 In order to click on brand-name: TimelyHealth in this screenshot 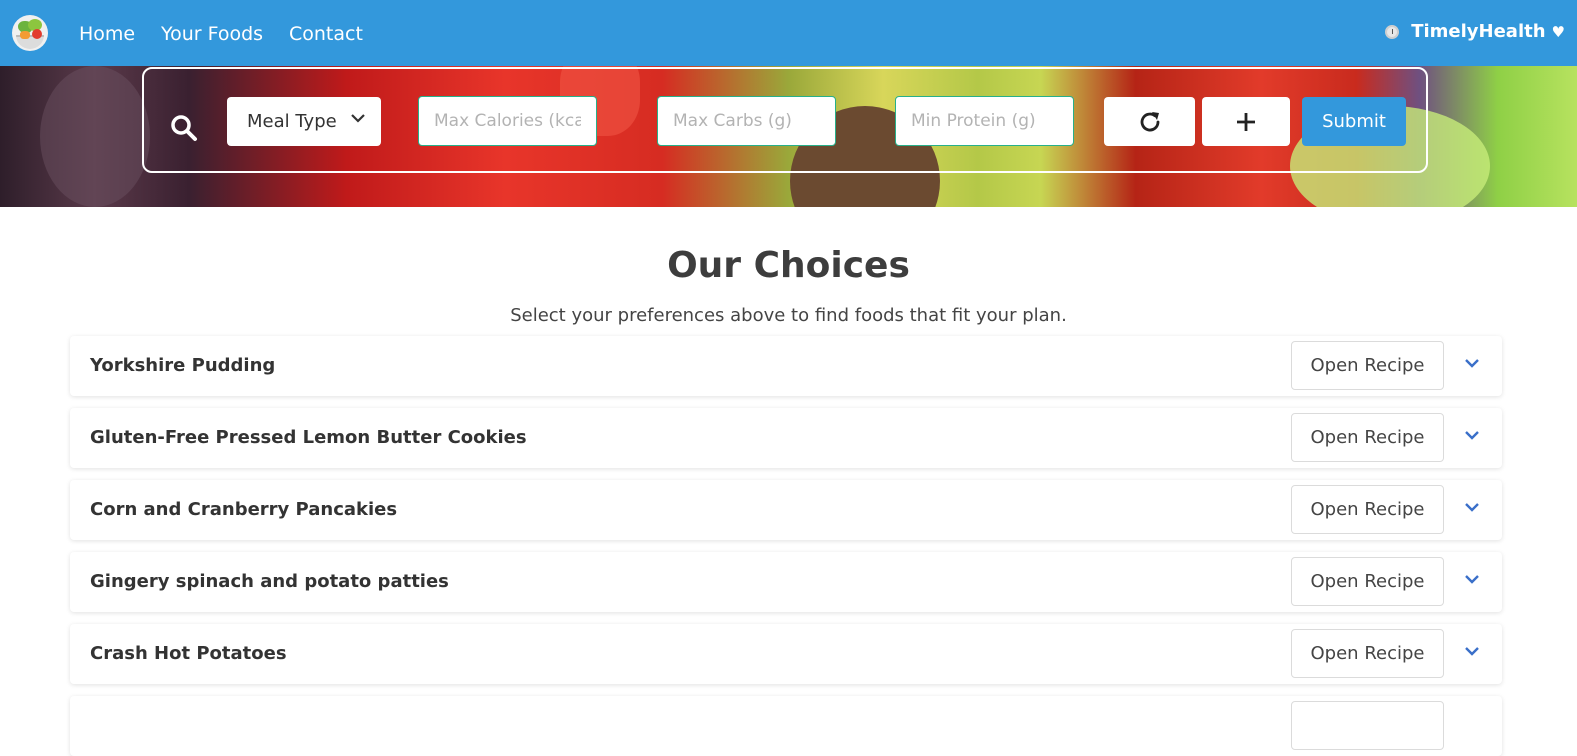, I will do `click(1478, 31)`.